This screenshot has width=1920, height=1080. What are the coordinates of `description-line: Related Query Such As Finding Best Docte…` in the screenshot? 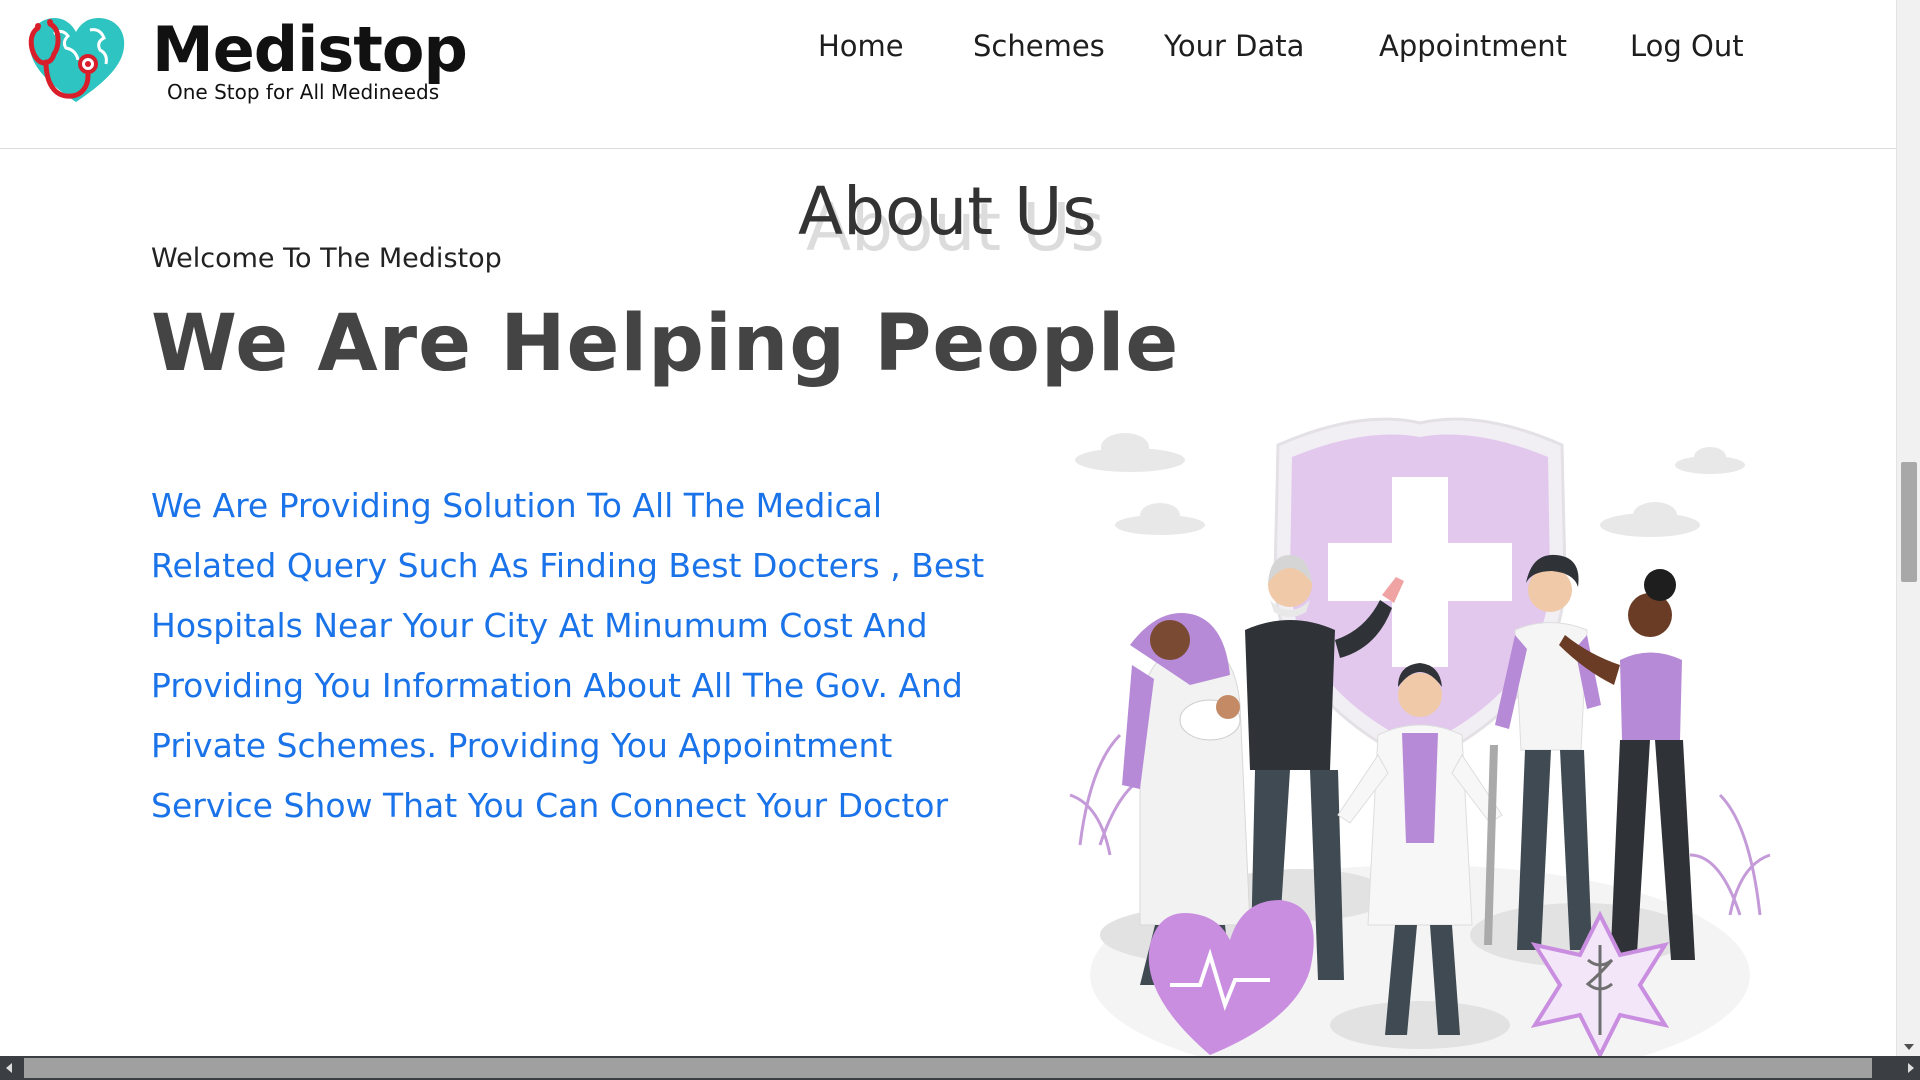 It's located at (568, 565).